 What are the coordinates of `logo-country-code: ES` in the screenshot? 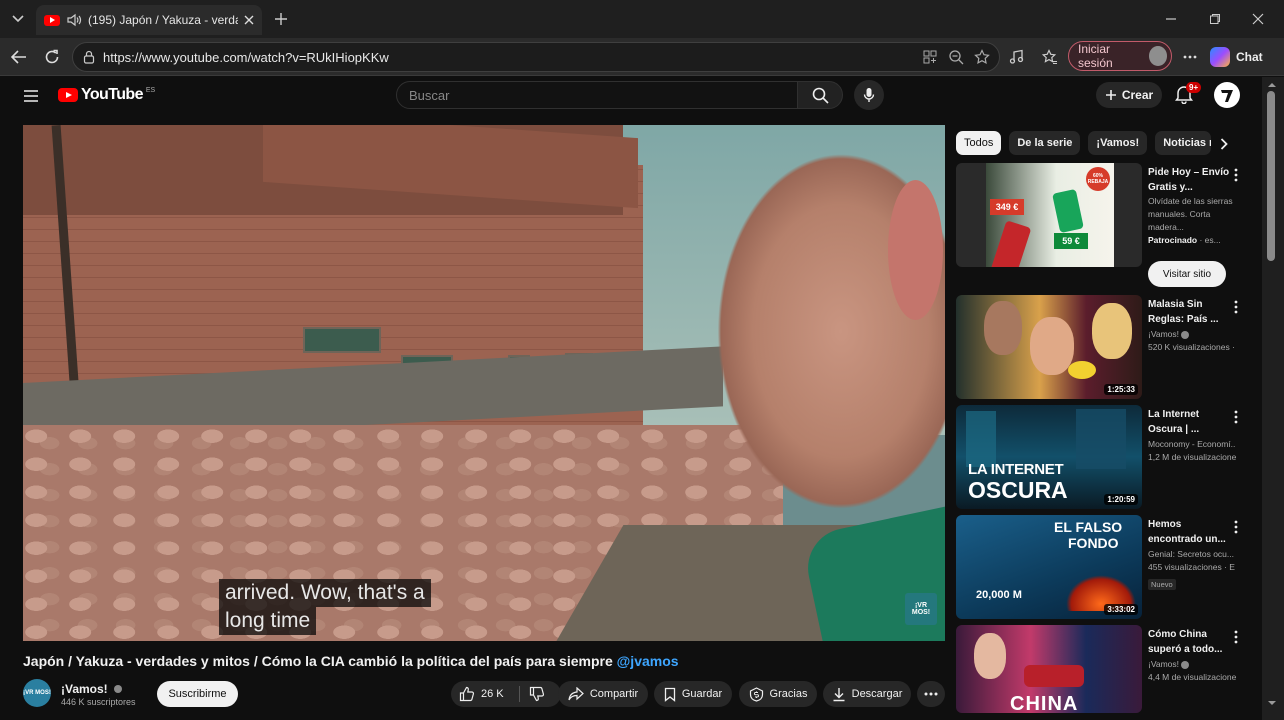 It's located at (150, 90).